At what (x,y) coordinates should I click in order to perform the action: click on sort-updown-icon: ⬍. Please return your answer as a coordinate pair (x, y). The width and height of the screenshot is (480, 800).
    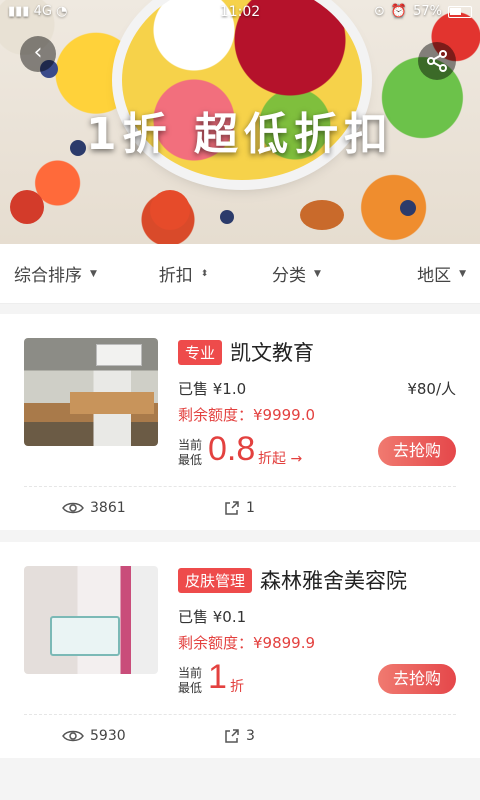
    Looking at the image, I should click on (204, 273).